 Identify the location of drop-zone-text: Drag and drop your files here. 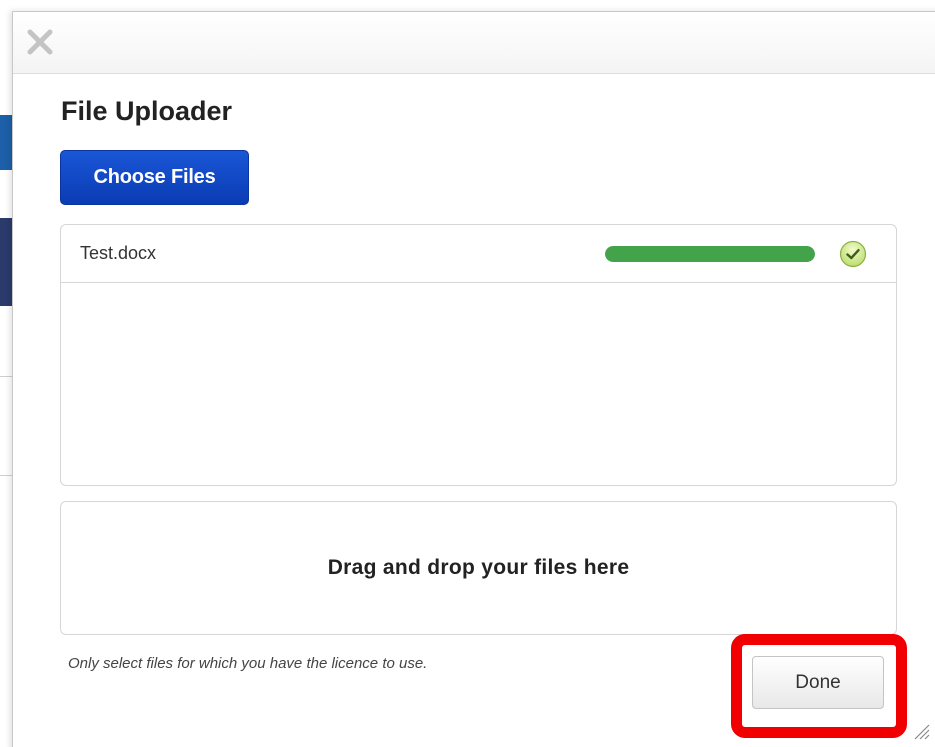
(478, 567).